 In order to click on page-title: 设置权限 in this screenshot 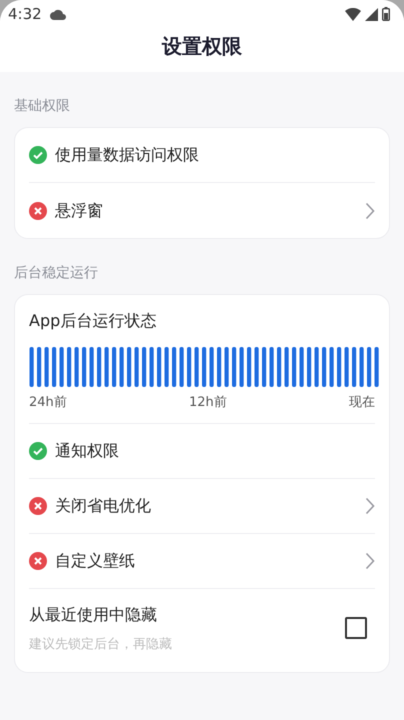, I will do `click(202, 50)`.